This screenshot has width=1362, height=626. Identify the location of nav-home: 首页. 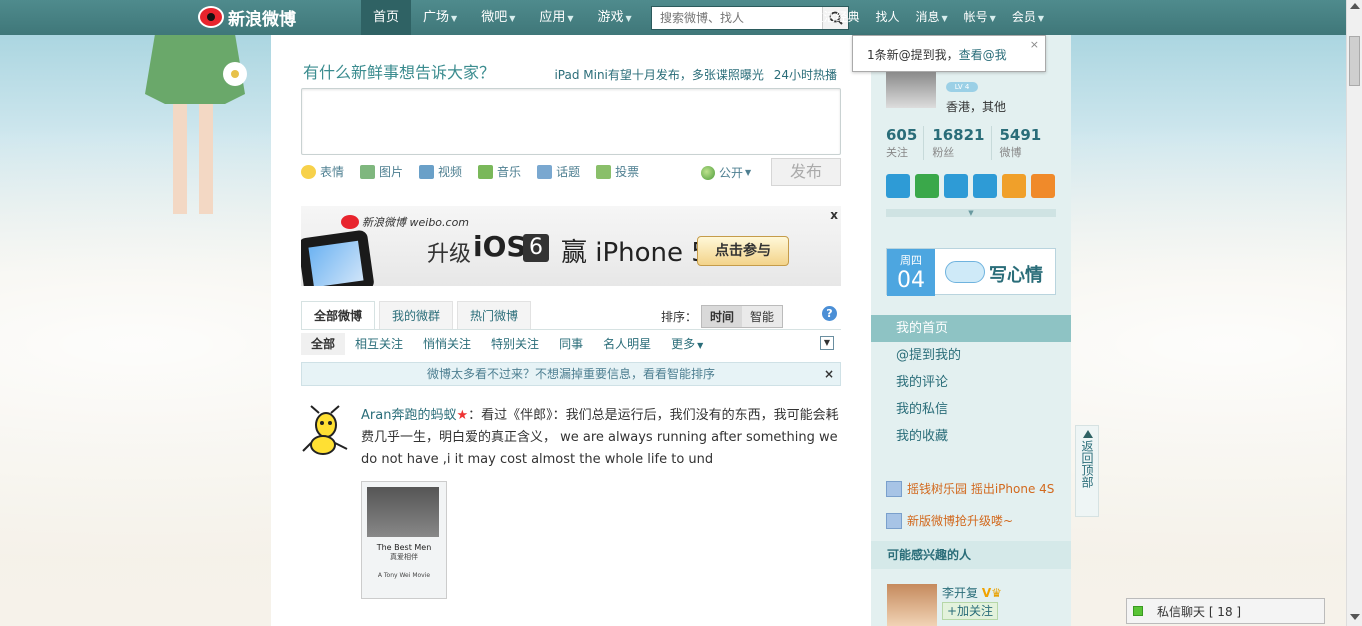
(386, 17).